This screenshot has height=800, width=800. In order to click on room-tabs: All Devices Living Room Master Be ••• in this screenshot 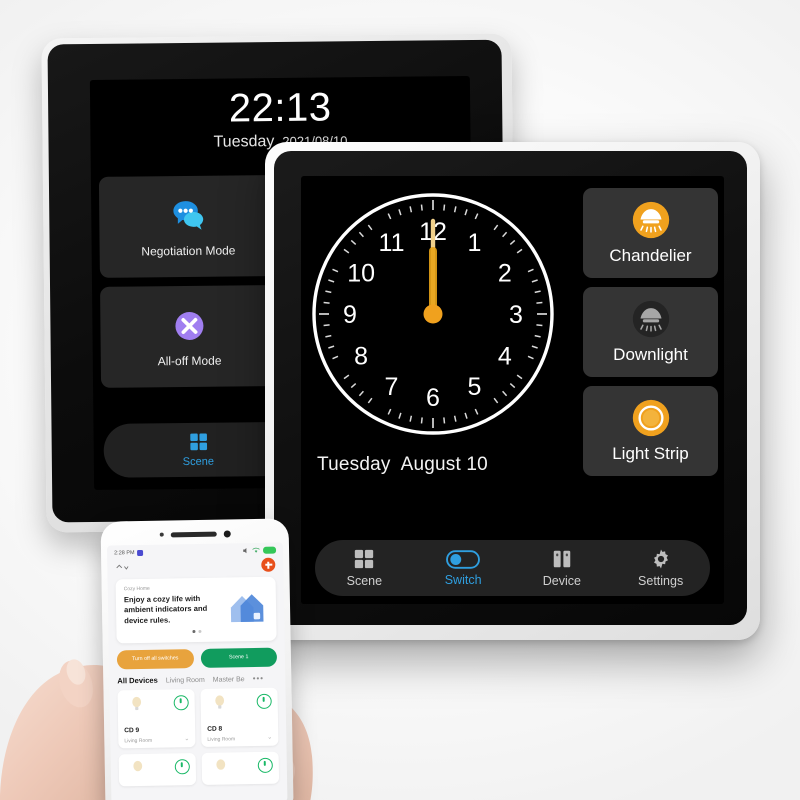, I will do `click(197, 676)`.